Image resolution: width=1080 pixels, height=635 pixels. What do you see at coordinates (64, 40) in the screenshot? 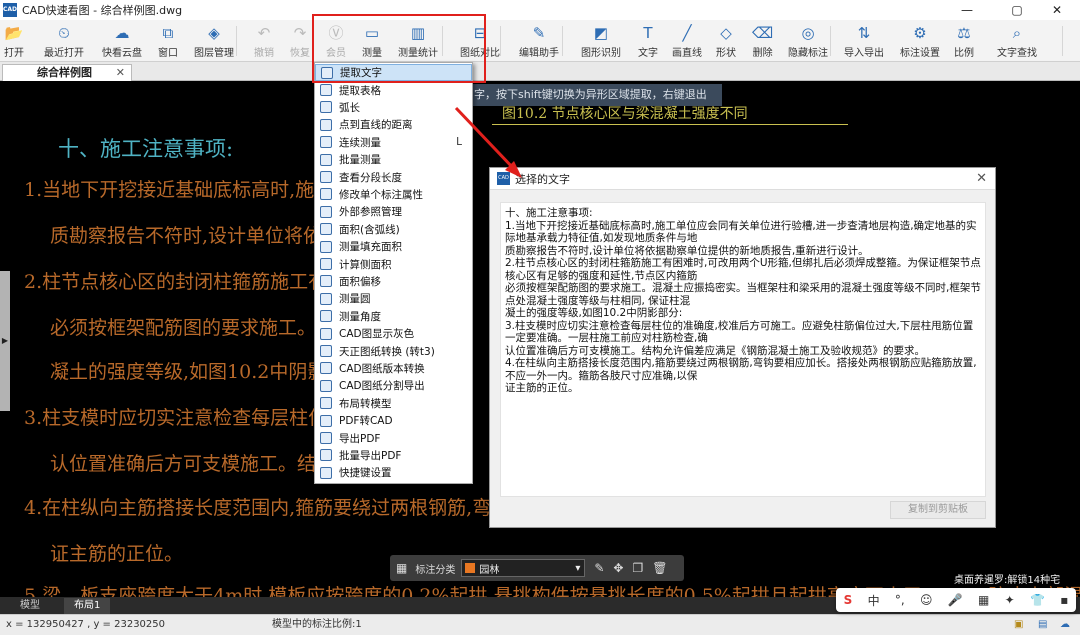
I see `ribbon-button-1: ⏲ 最近打开` at bounding box center [64, 40].